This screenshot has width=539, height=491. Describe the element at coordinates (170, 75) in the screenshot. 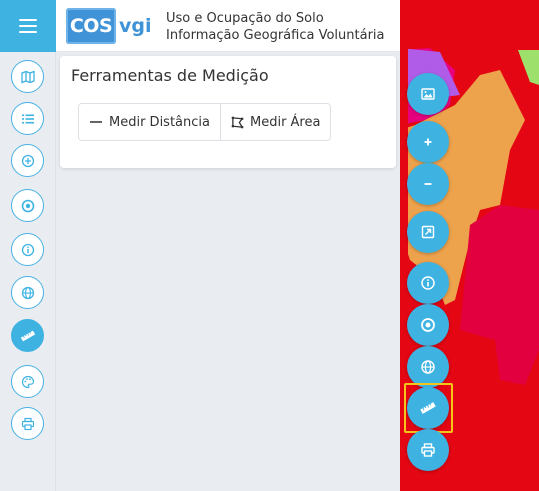

I see `panel-title: Ferramentas de Medição` at that location.